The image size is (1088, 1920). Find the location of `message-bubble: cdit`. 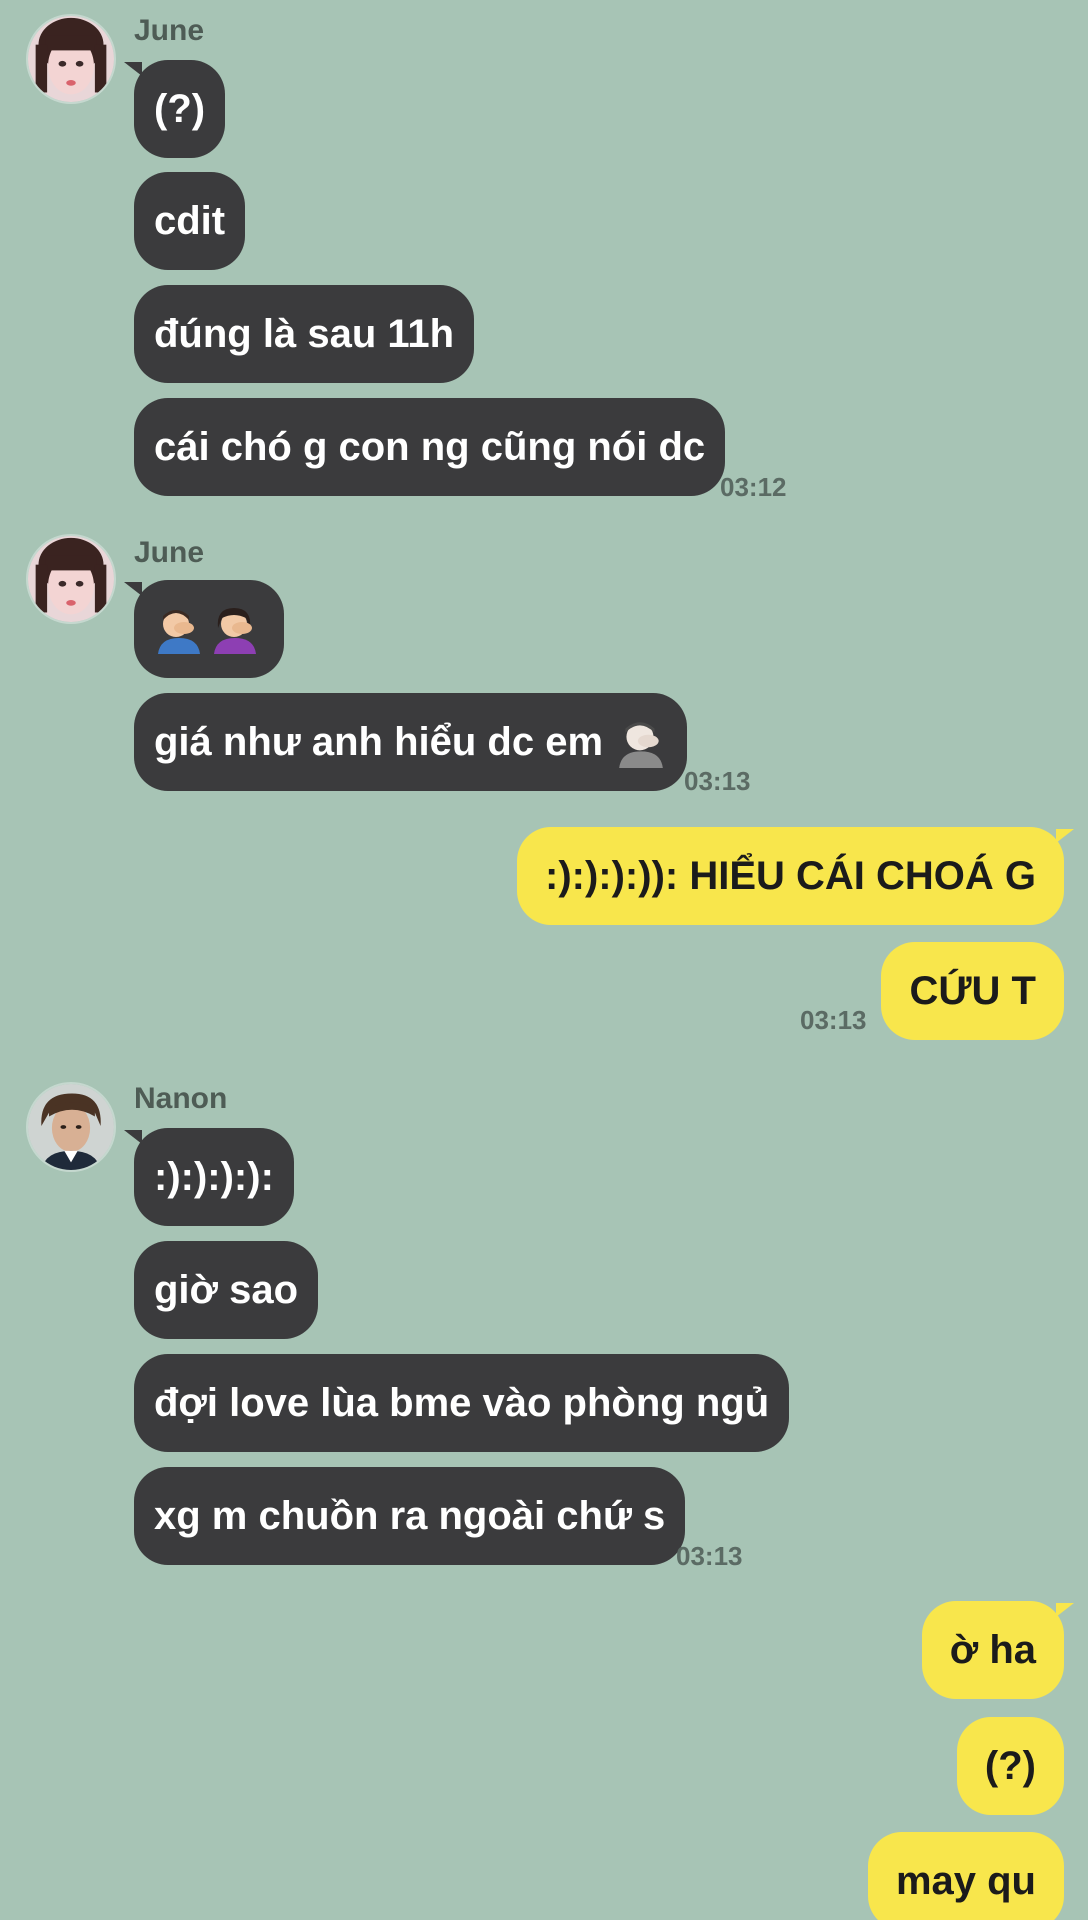

message-bubble: cdit is located at coordinates (190, 221).